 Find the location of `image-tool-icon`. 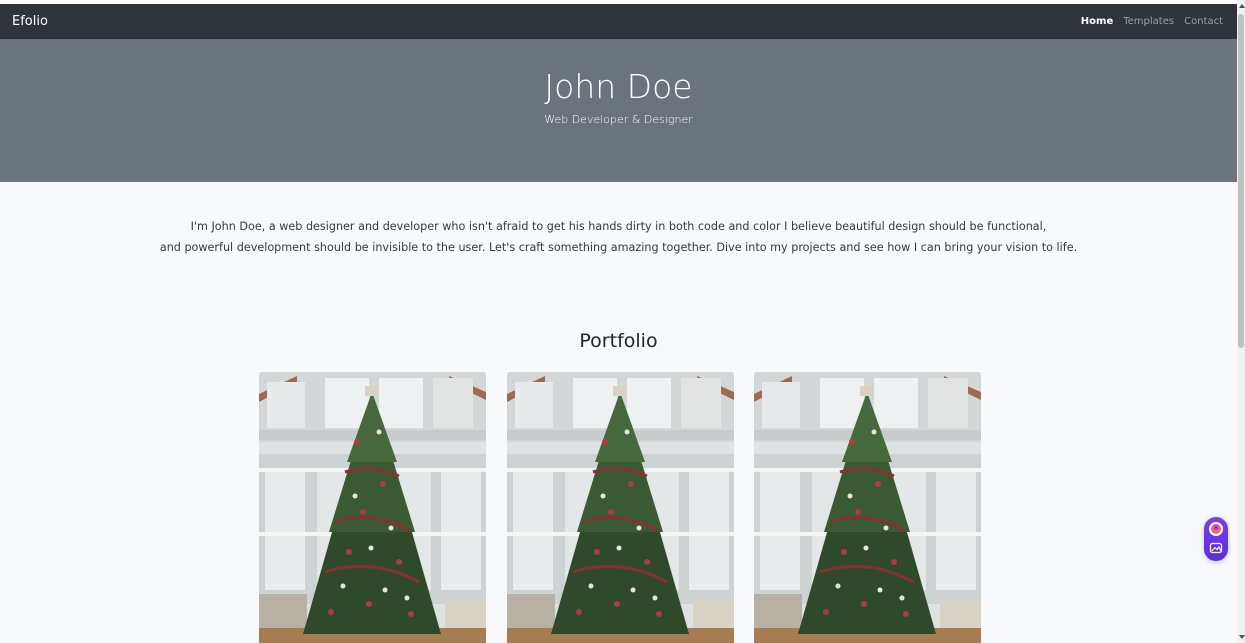

image-tool-icon is located at coordinates (1216, 548).